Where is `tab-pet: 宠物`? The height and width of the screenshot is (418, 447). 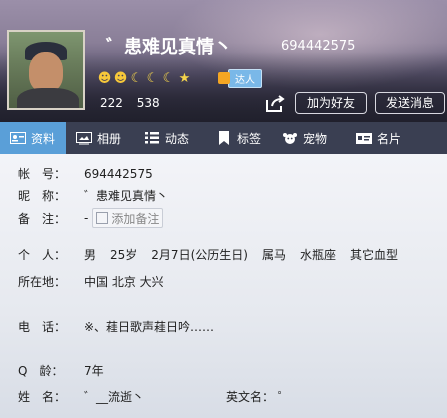
tab-pet: 宠物 is located at coordinates (309, 138).